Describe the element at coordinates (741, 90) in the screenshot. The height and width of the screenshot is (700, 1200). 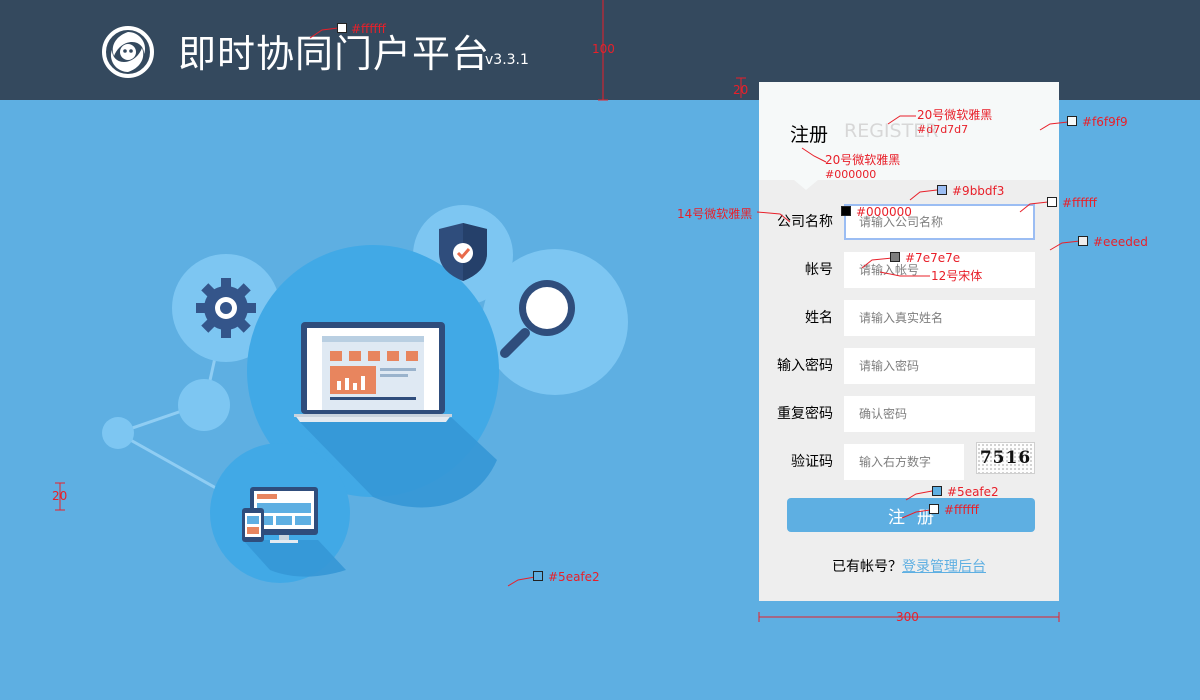
I see `panel-gap-note: 20` at that location.